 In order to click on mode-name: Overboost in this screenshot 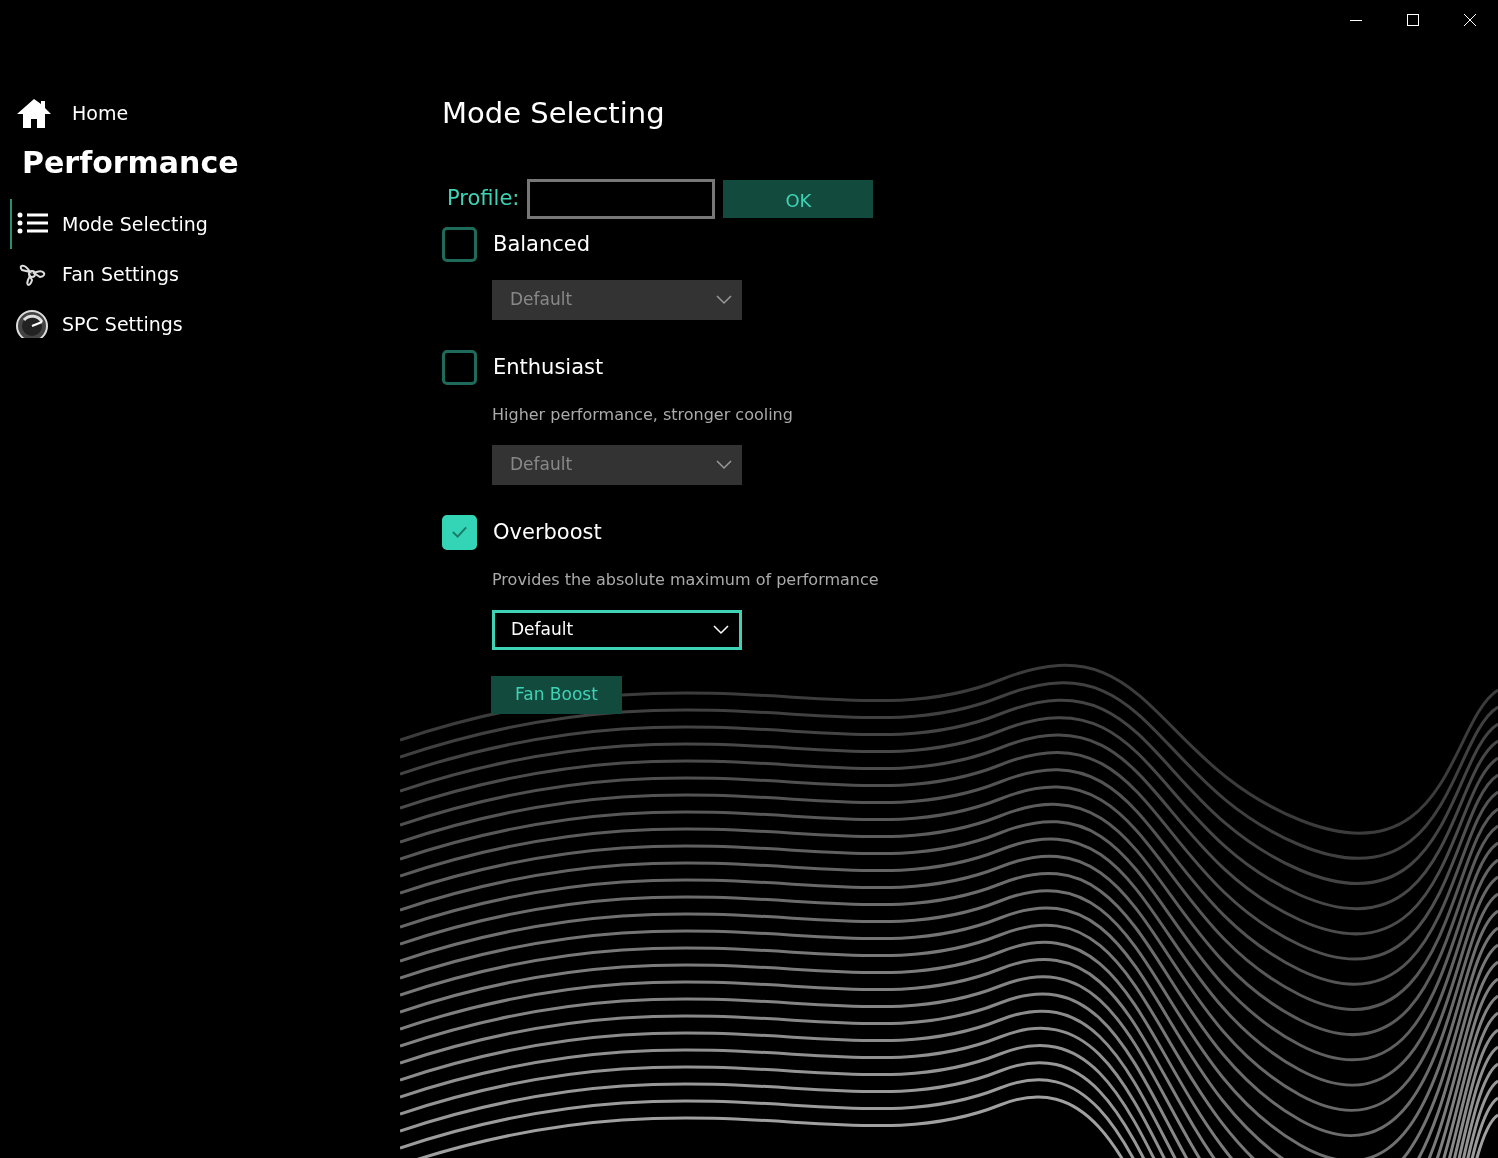, I will do `click(547, 532)`.